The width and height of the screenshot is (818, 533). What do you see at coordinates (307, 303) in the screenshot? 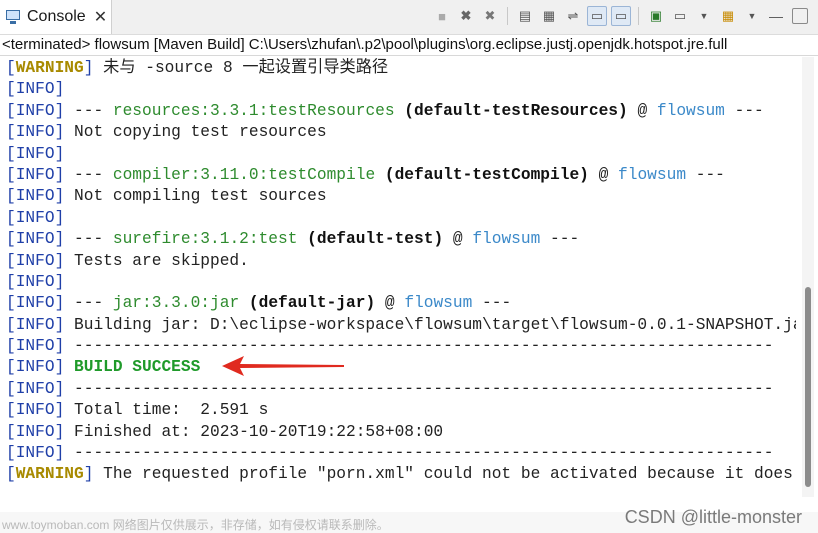
I see `execution-id: (default-jar)` at bounding box center [307, 303].